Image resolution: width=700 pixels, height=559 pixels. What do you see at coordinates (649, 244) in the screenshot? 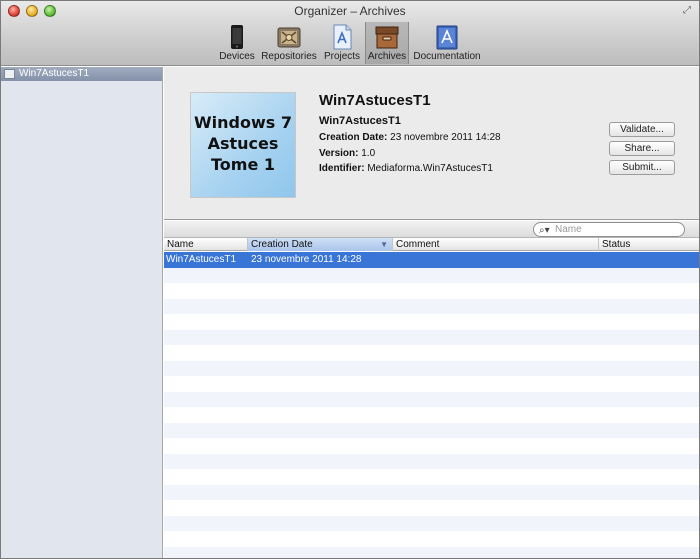
I see `column-header-status: Status` at bounding box center [649, 244].